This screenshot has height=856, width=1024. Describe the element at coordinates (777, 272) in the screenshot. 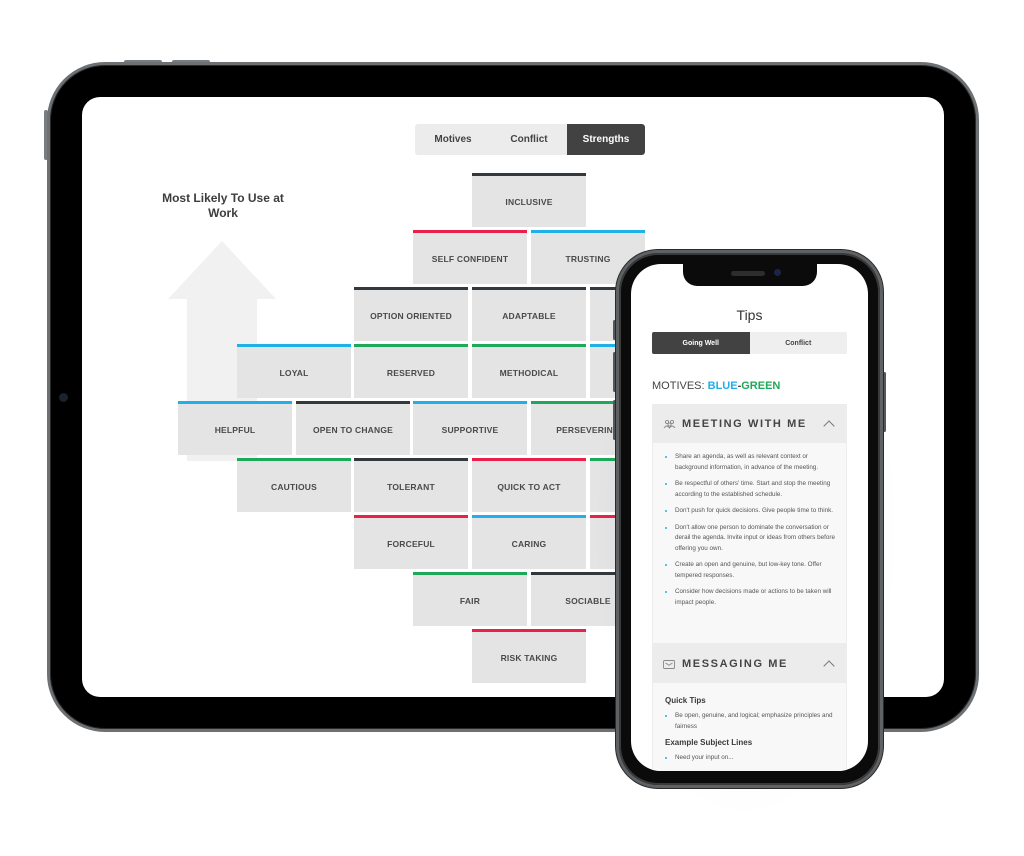

I see `front-camera` at that location.